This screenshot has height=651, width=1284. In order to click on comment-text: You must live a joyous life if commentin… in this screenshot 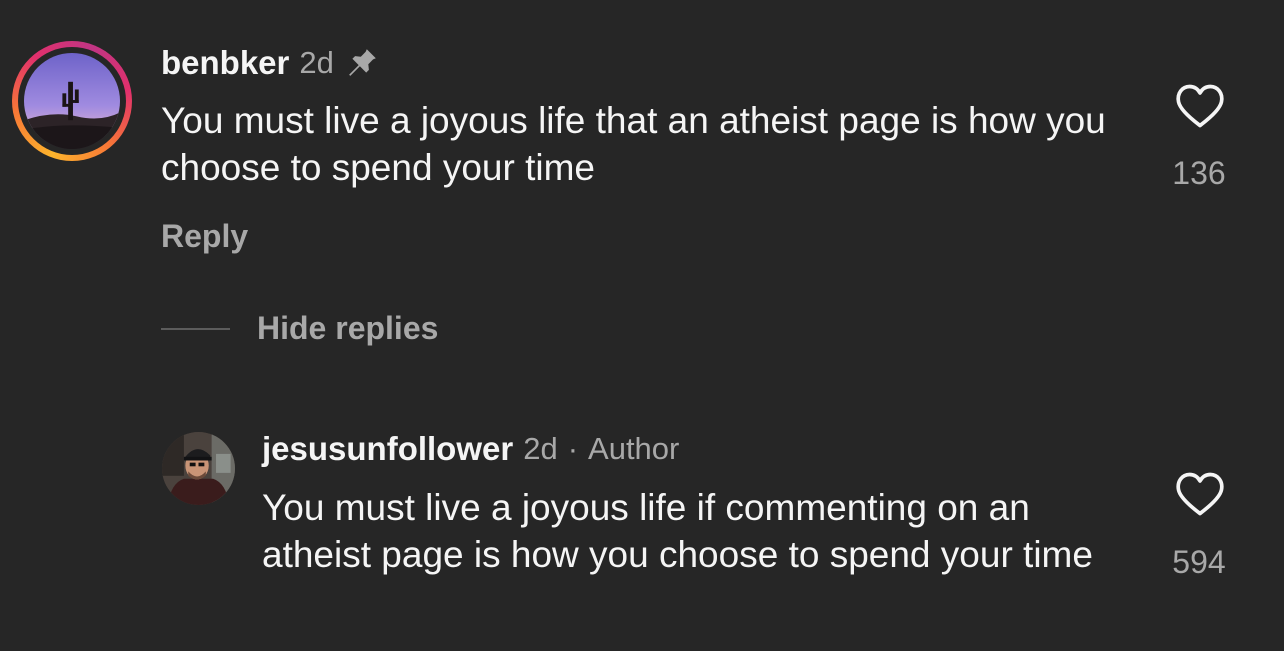, I will do `click(677, 531)`.